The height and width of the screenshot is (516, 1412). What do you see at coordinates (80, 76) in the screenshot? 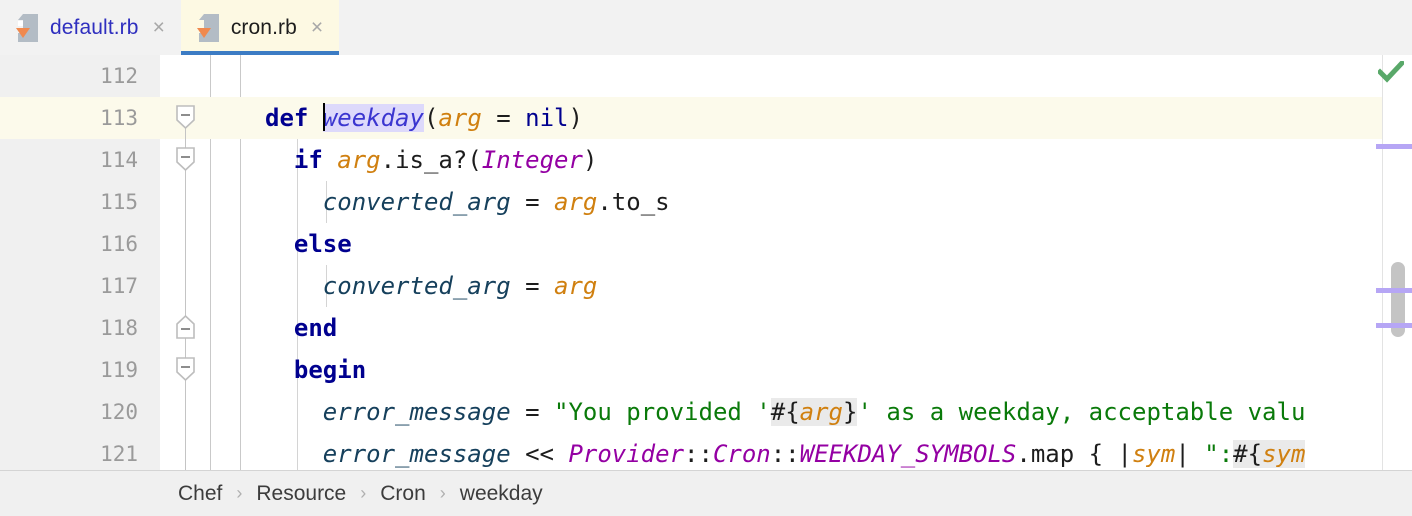
I see `line-number: 112` at bounding box center [80, 76].